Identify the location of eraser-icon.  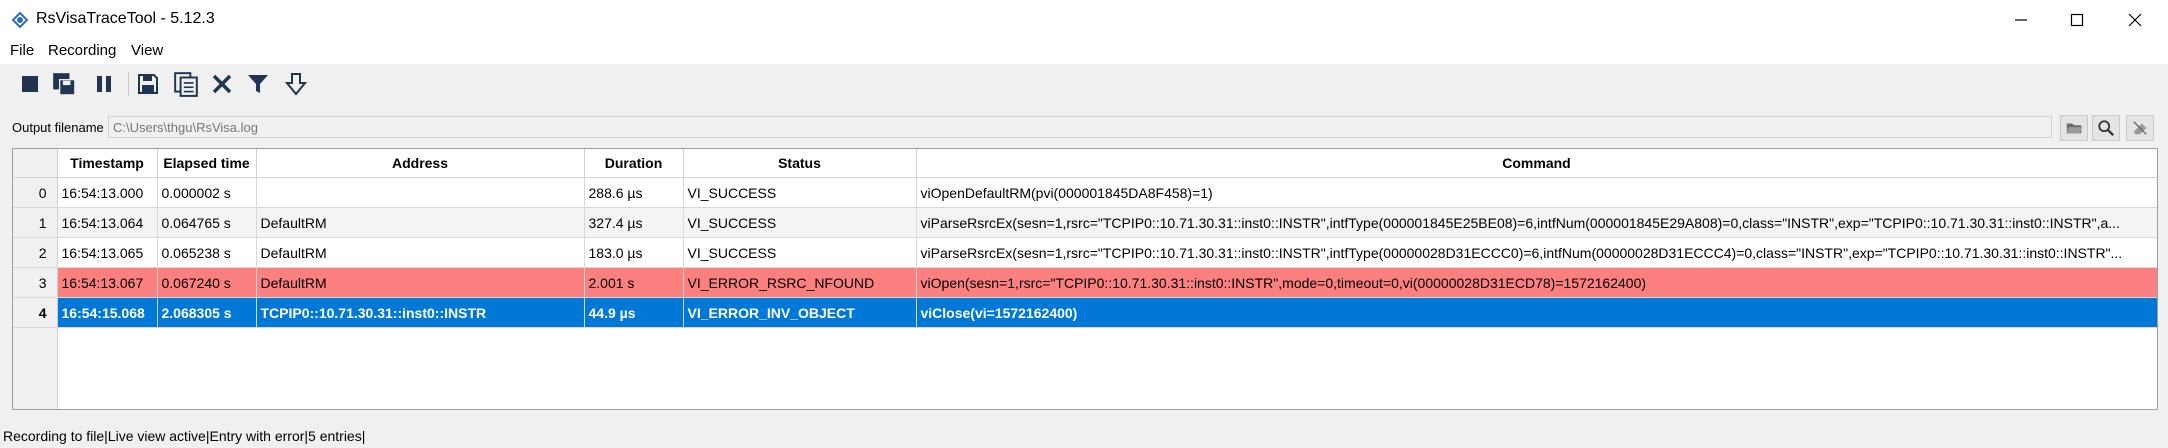
(2140, 128).